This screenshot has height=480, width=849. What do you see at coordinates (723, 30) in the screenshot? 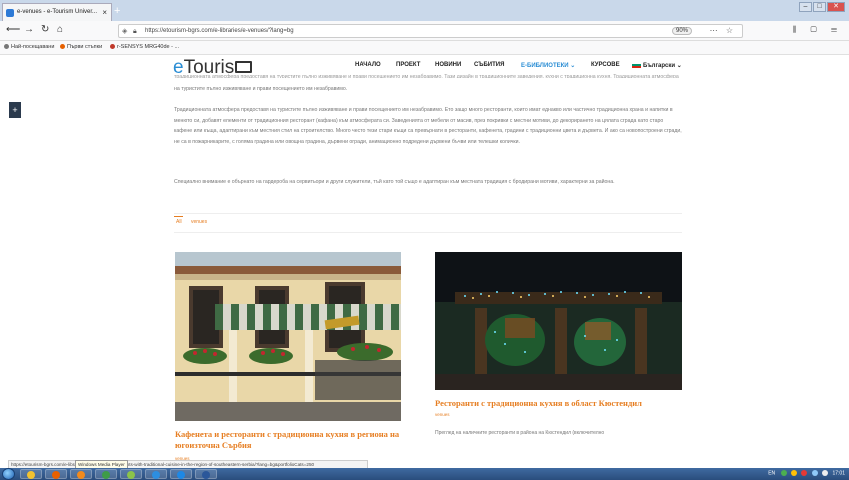
I see `page-actions-icon: ⋯ ☆` at bounding box center [723, 30].